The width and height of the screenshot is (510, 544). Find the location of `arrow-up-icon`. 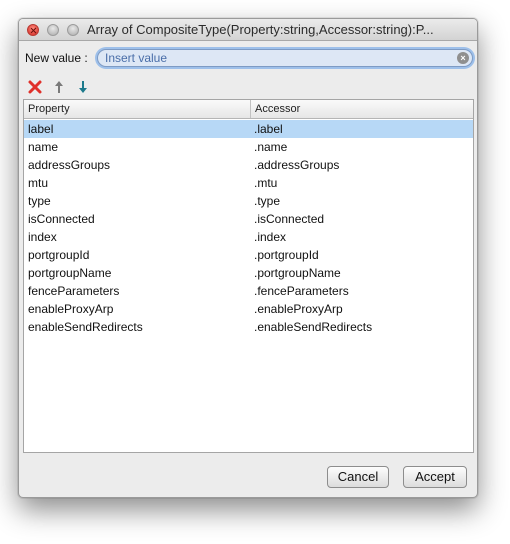

arrow-up-icon is located at coordinates (59, 87).